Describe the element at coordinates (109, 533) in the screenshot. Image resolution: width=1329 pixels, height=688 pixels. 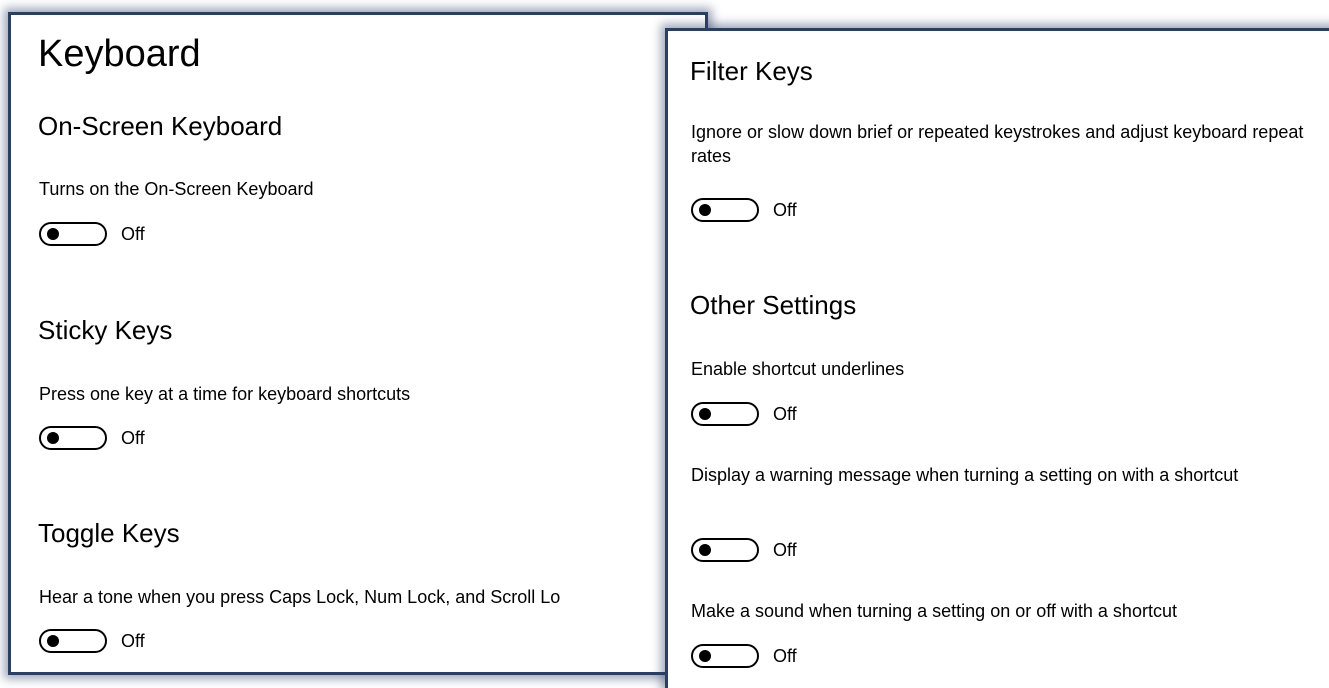
I see `toggle-keys-heading: Toggle Keys` at that location.